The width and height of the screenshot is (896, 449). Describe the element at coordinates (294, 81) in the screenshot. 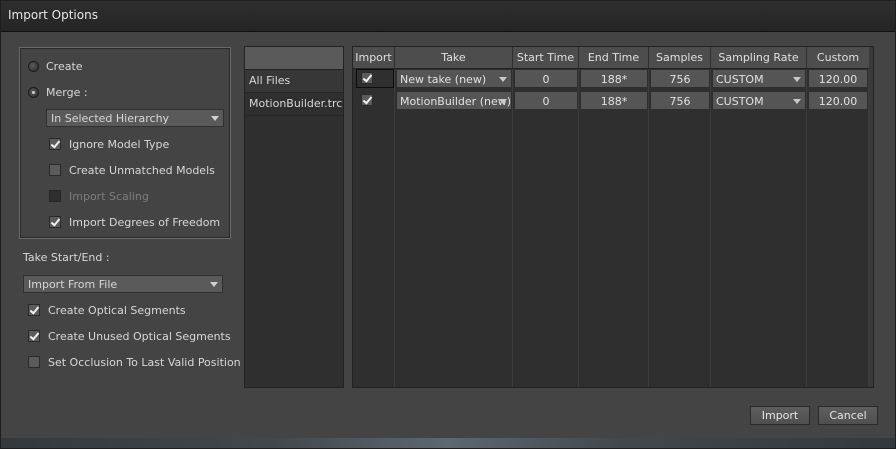

I see `file-item-all-files: All Files` at that location.